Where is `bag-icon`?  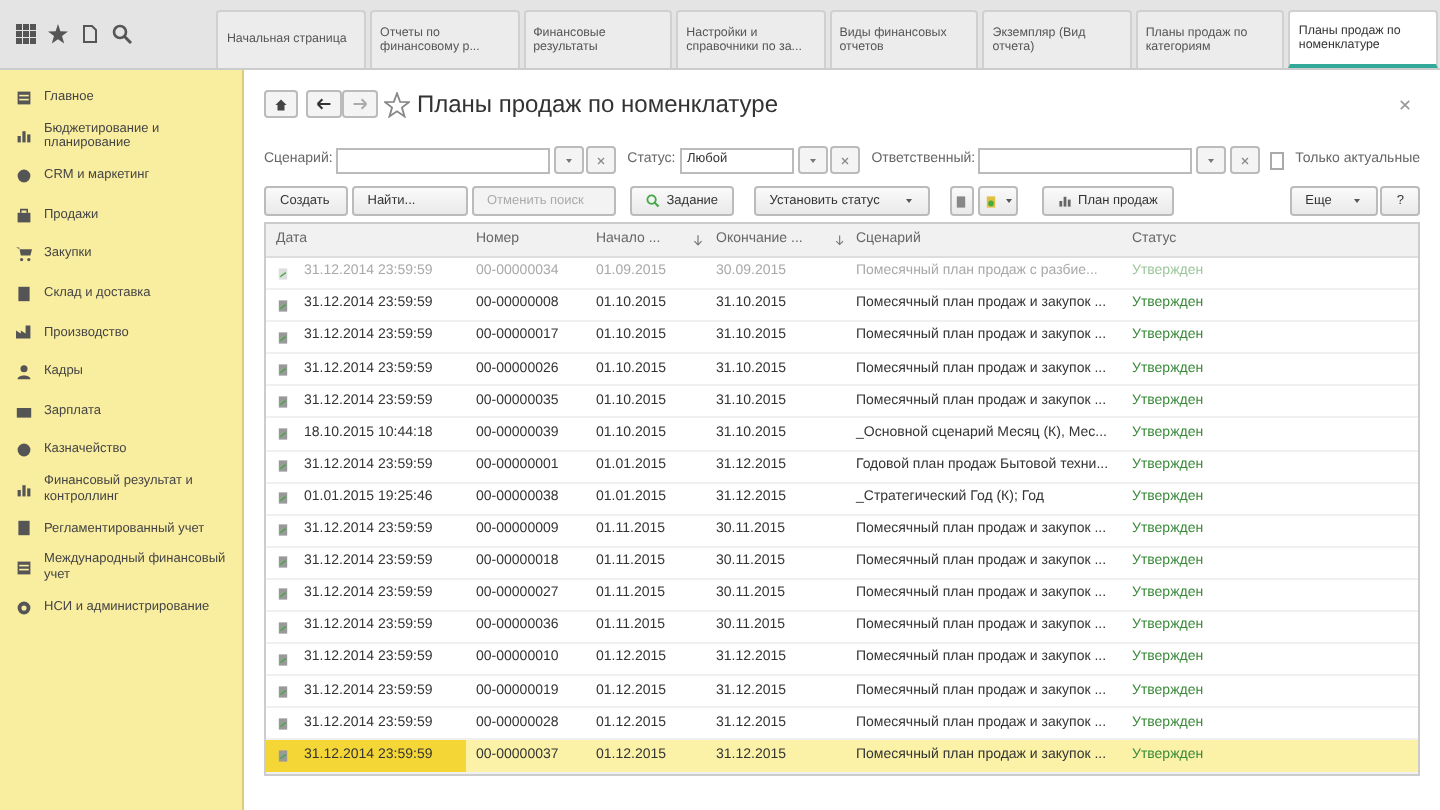
bag-icon is located at coordinates (24, 215).